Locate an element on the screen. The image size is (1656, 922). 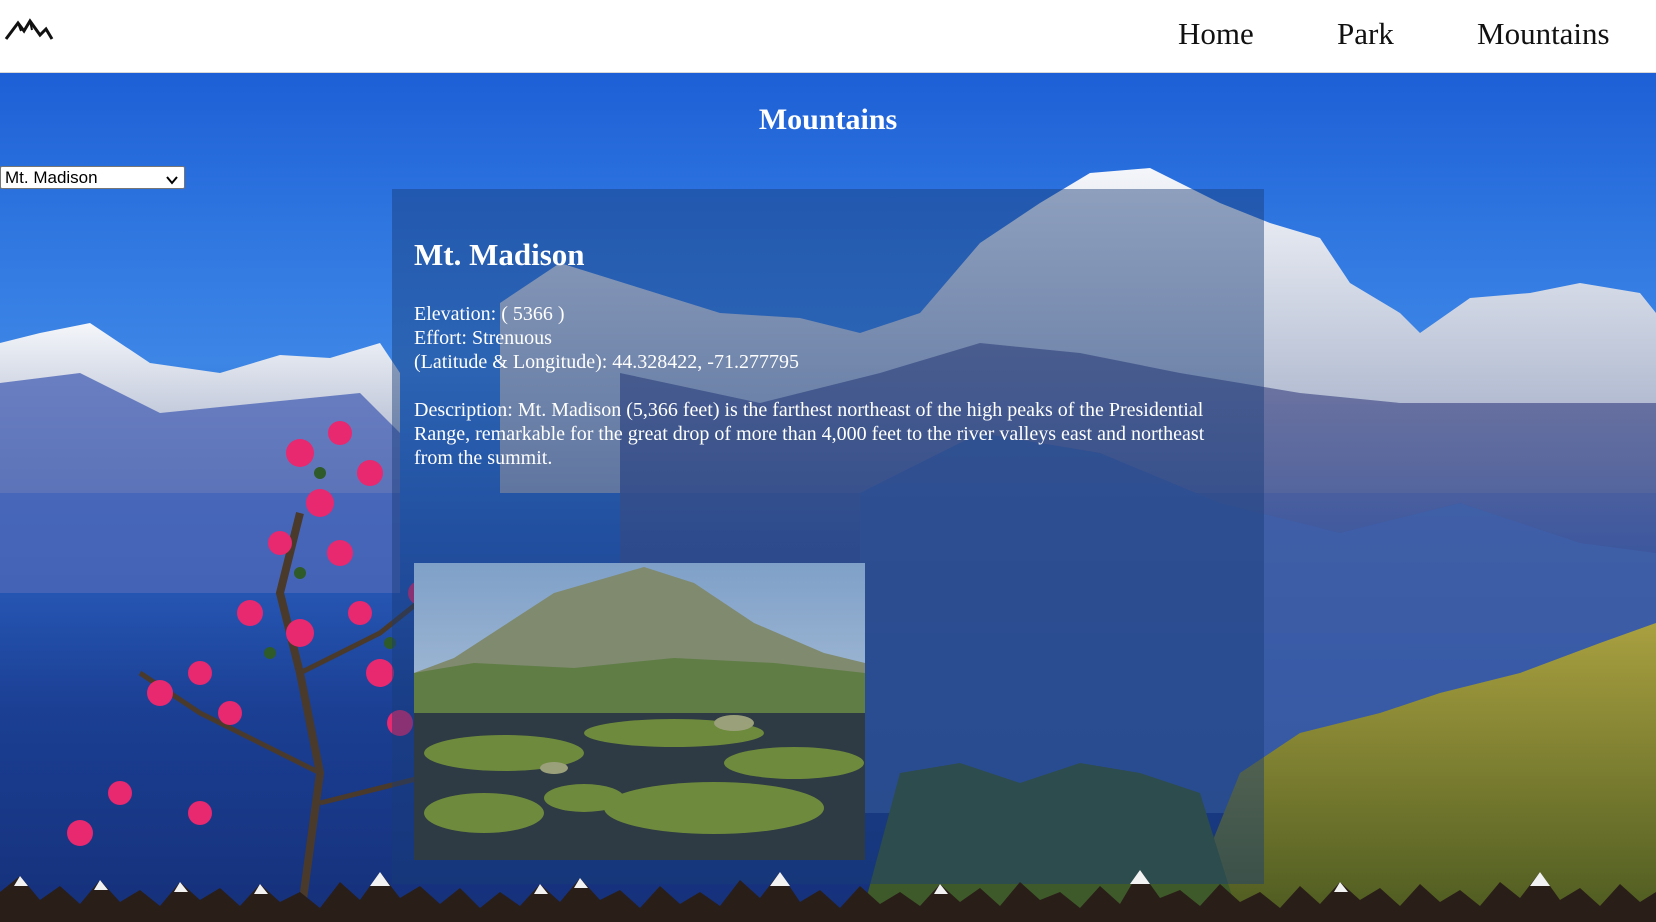
top-navbar: Home Park Mountains is located at coordinates (828, 36).